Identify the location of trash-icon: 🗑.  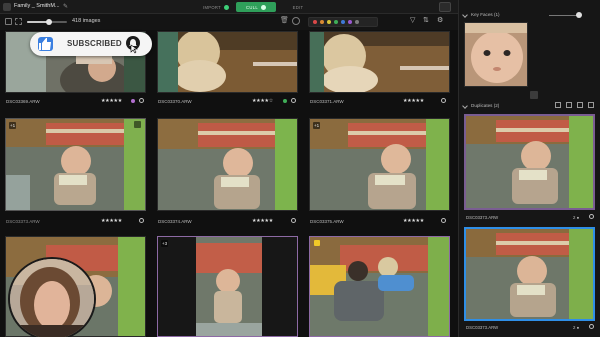
(284, 20).